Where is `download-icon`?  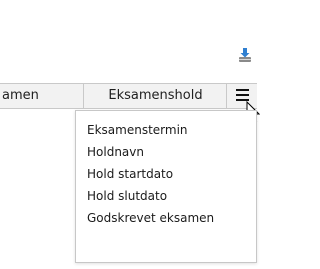
download-icon is located at coordinates (245, 55).